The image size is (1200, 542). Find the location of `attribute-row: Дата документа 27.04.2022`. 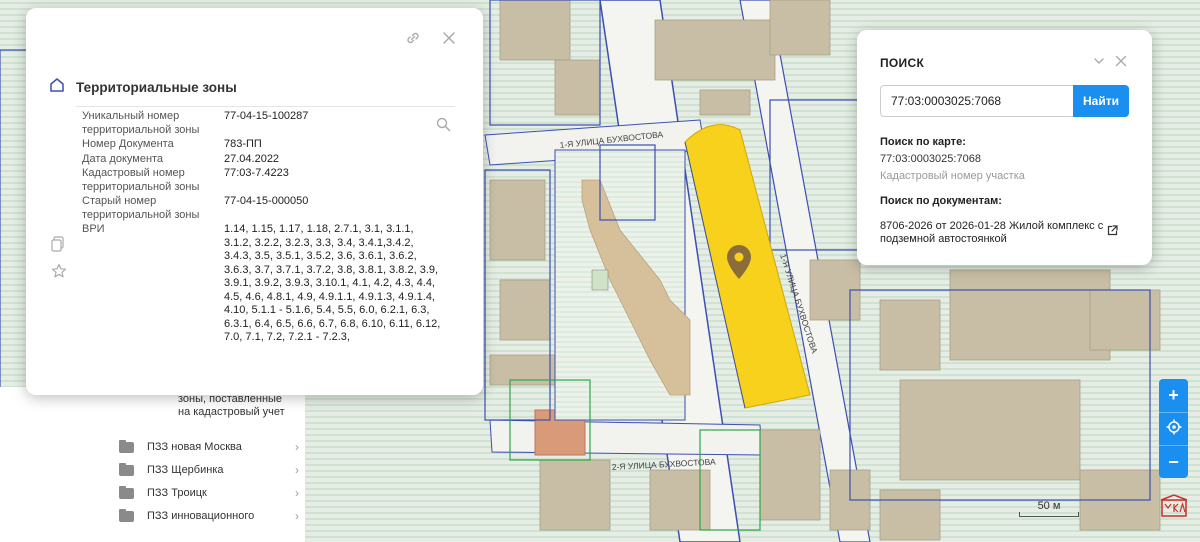

attribute-row: Дата документа 27.04.2022 is located at coordinates (262, 160).